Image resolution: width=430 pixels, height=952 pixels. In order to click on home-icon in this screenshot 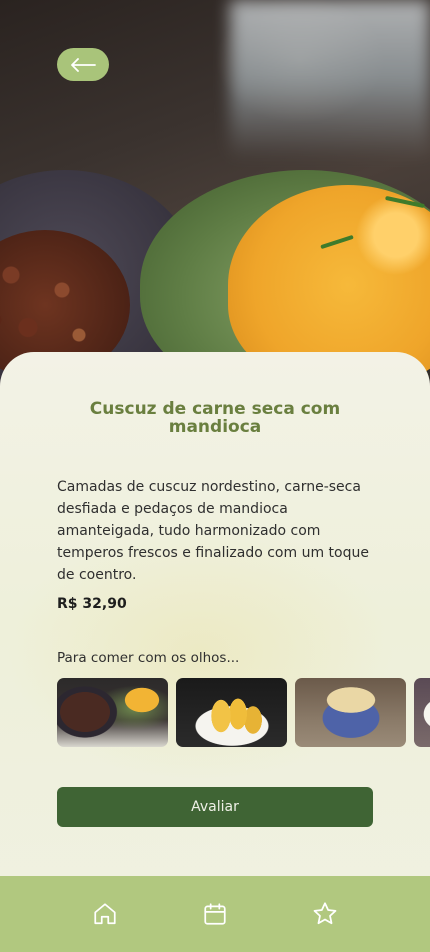, I will do `click(105, 914)`.